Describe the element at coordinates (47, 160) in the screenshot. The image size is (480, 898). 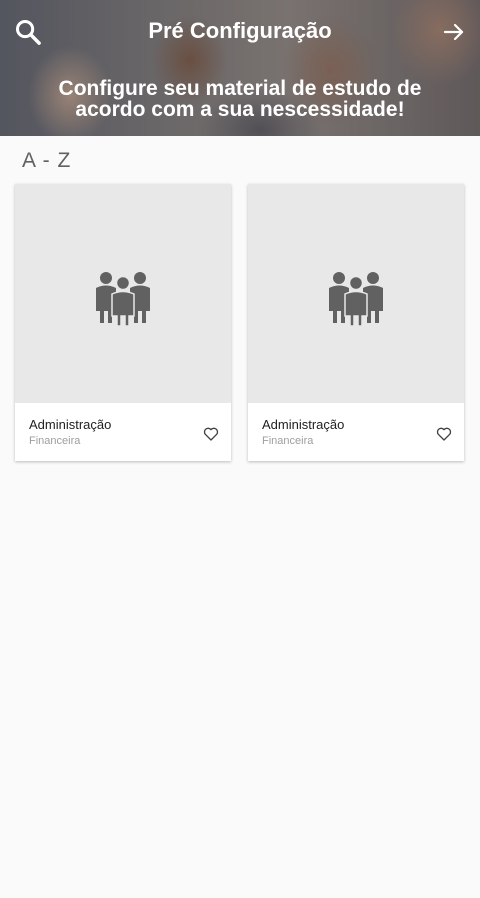
I see `section-title: A - Z` at that location.